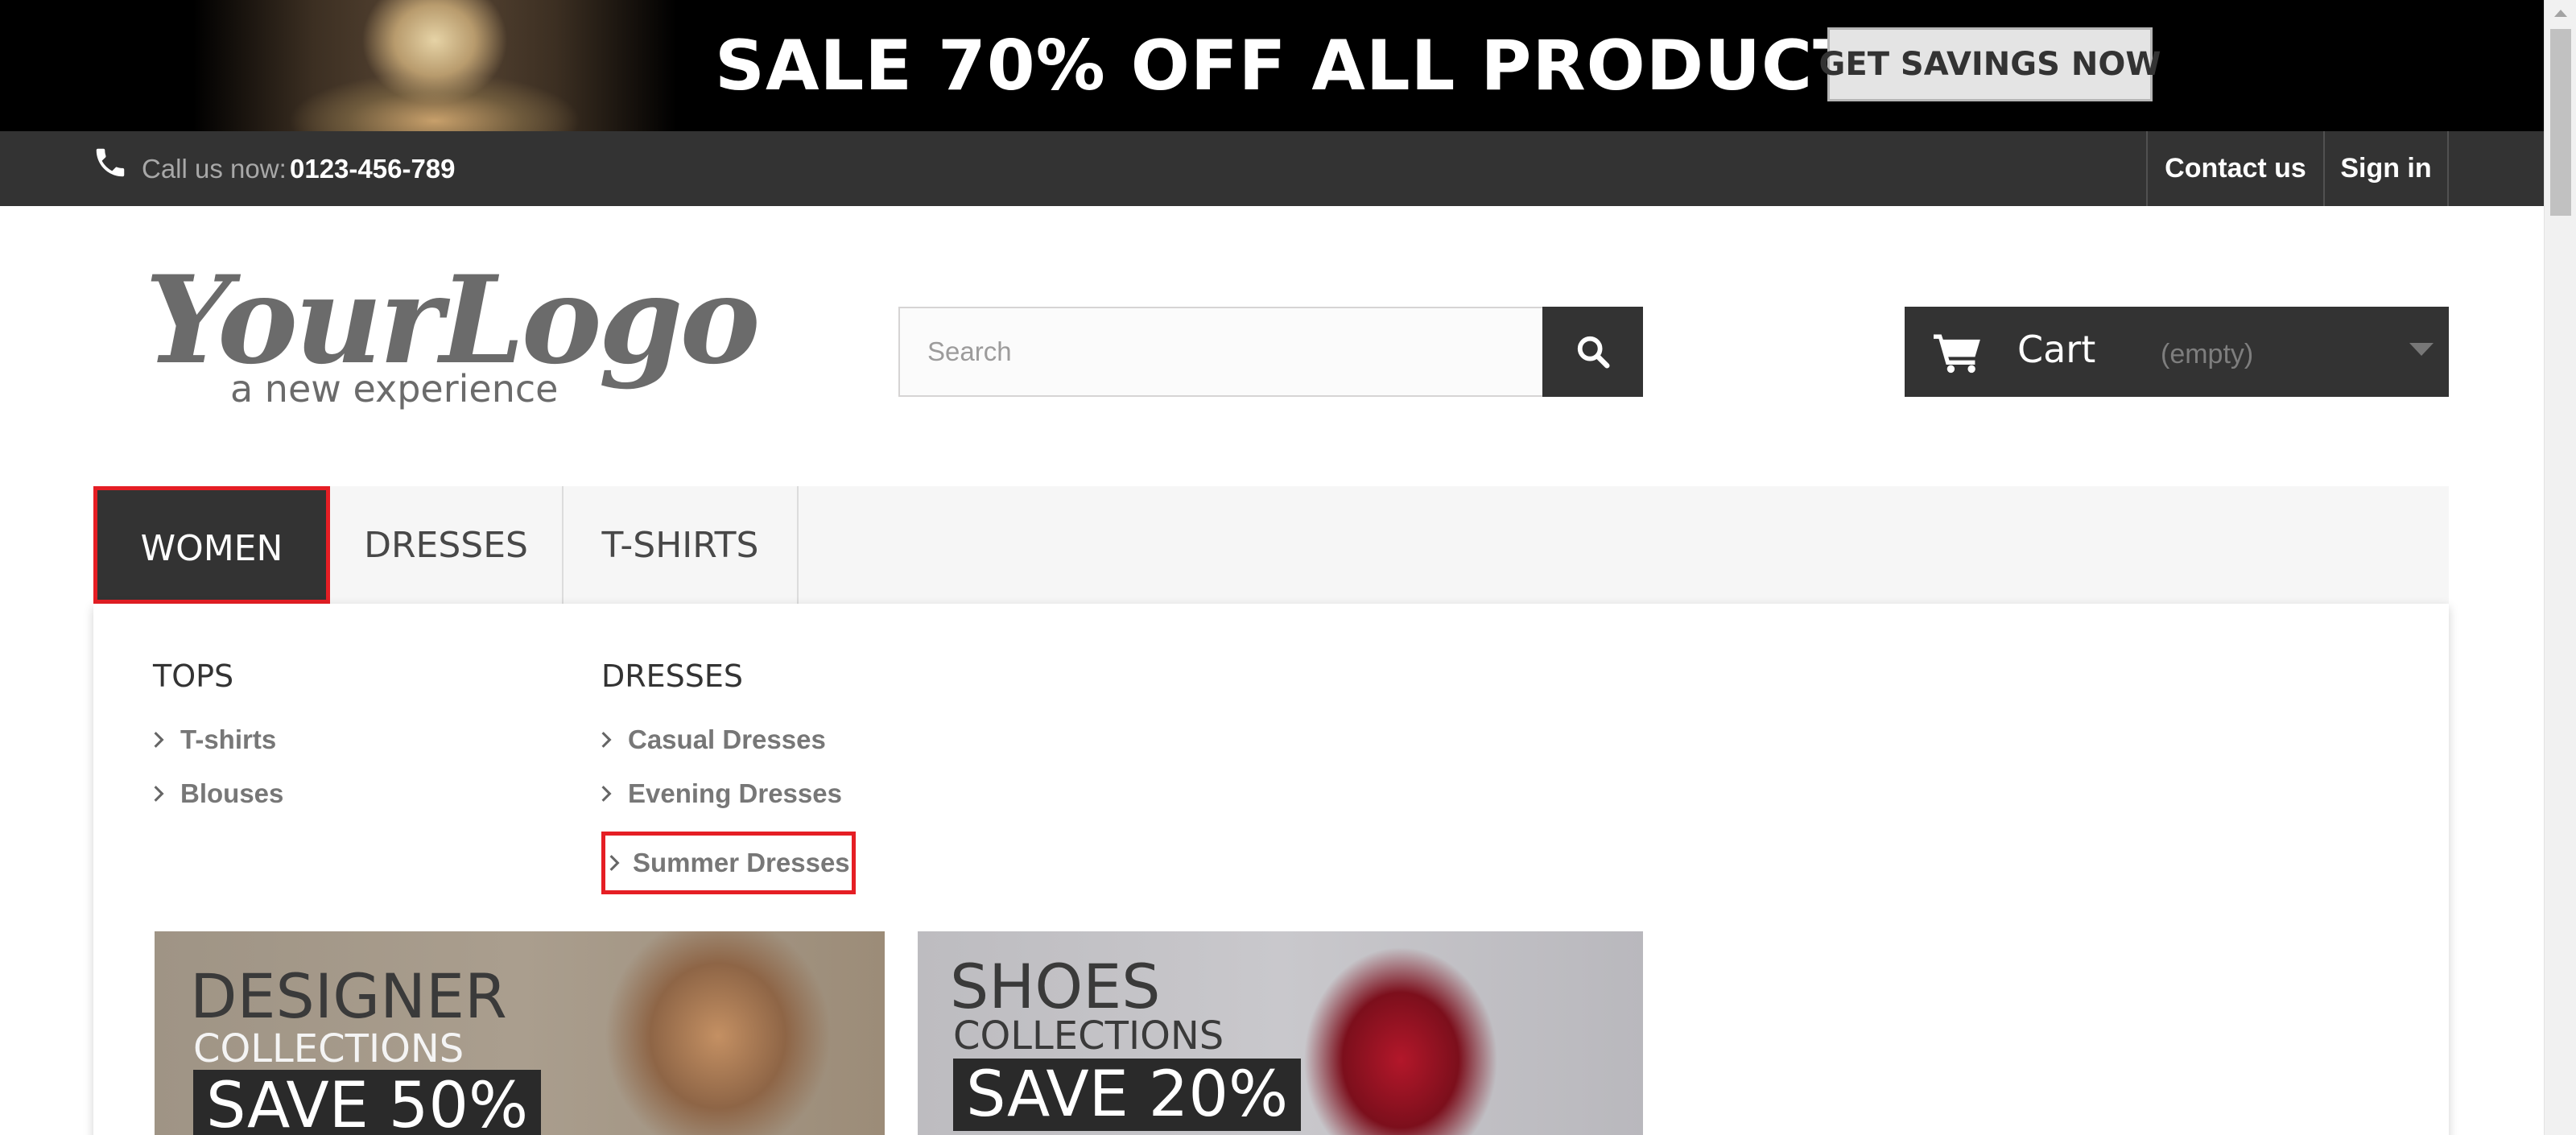  I want to click on search-icon, so click(1593, 353).